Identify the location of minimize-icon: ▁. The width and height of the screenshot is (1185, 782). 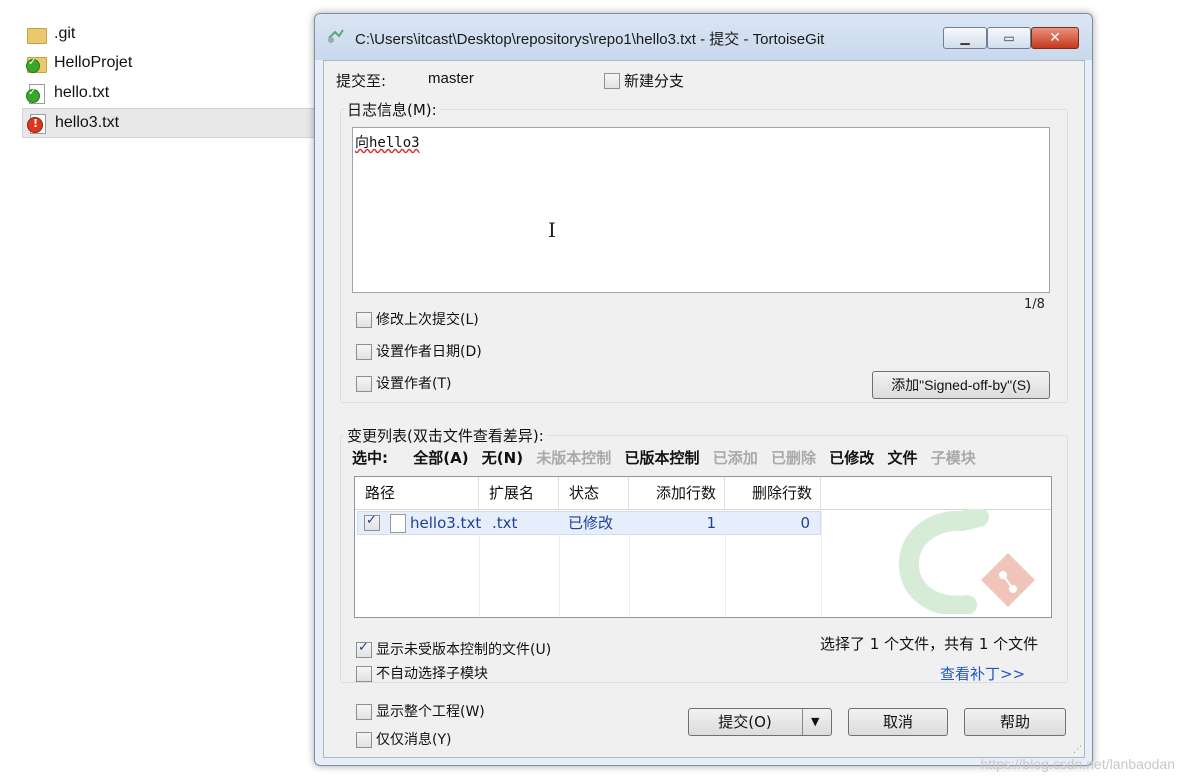
(965, 38).